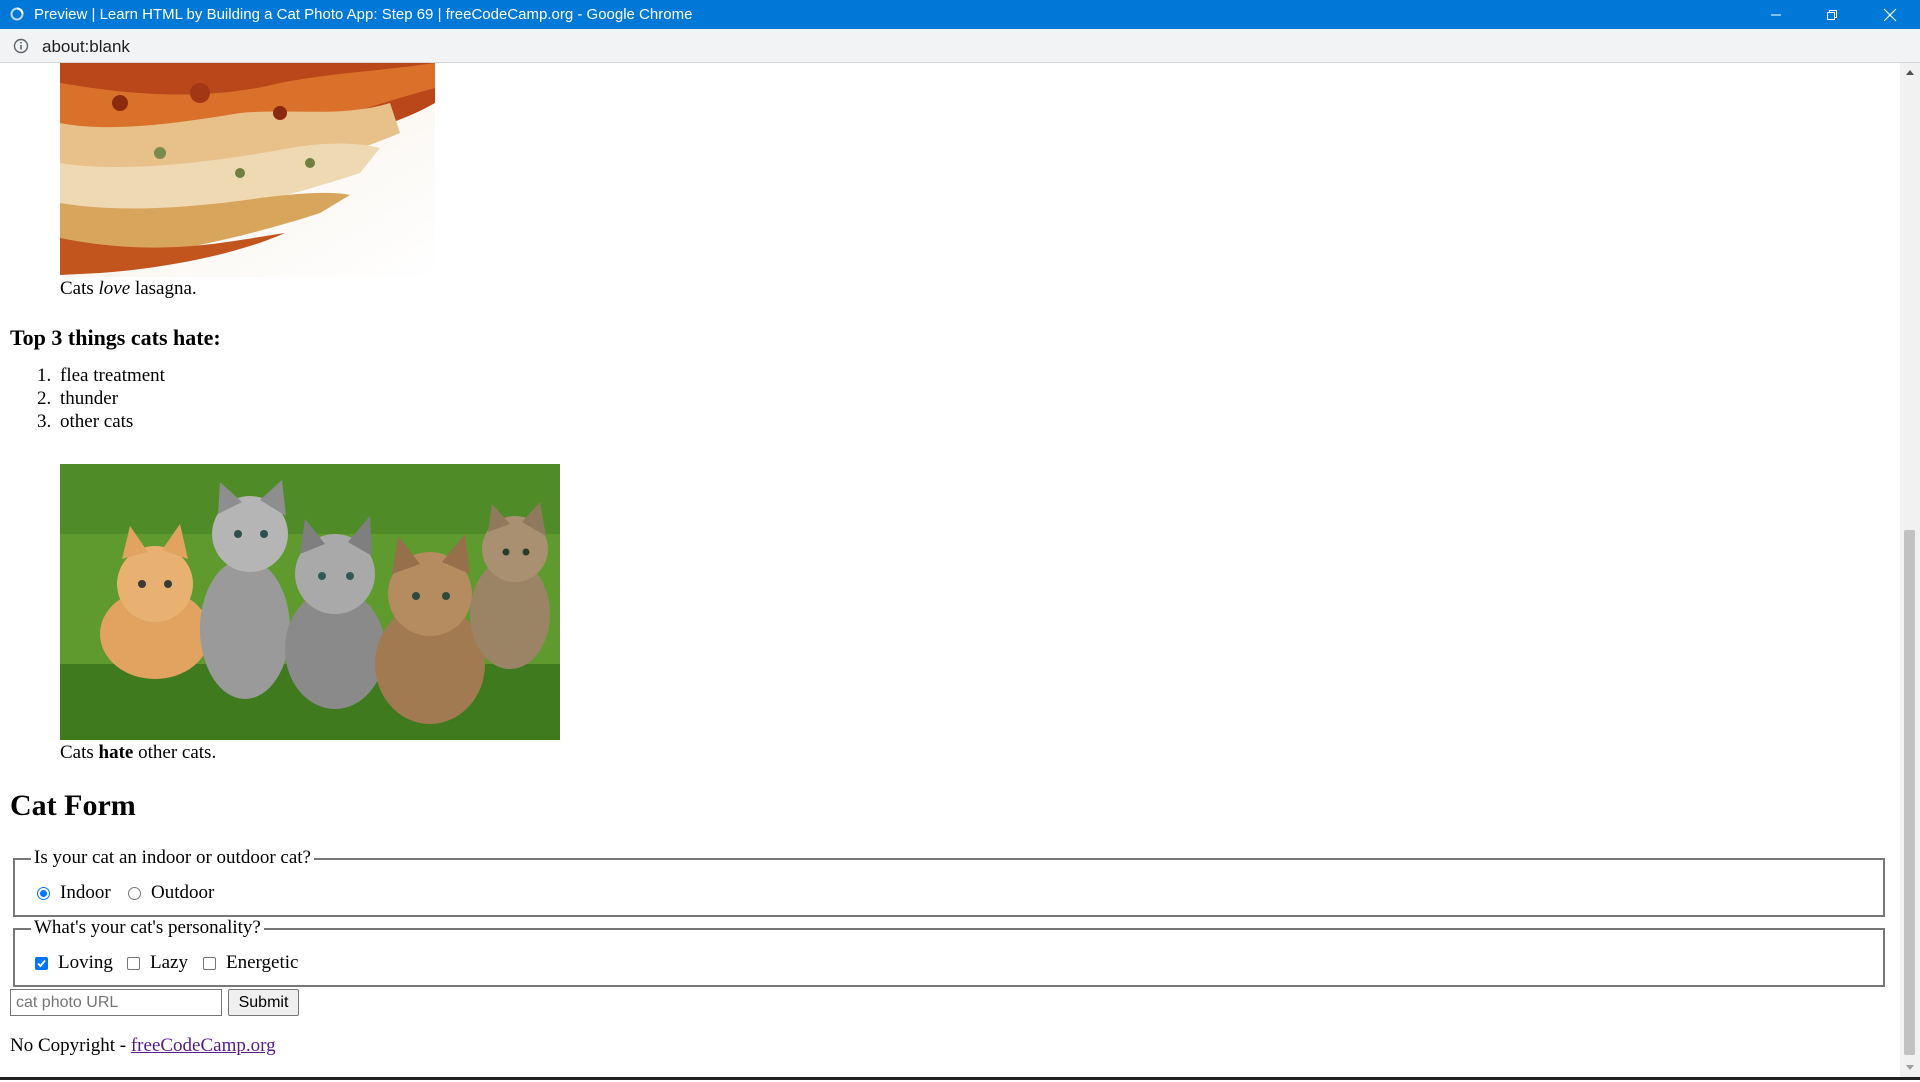 The image size is (1920, 1082). I want to click on list-item-text: other cats, so click(97, 421).